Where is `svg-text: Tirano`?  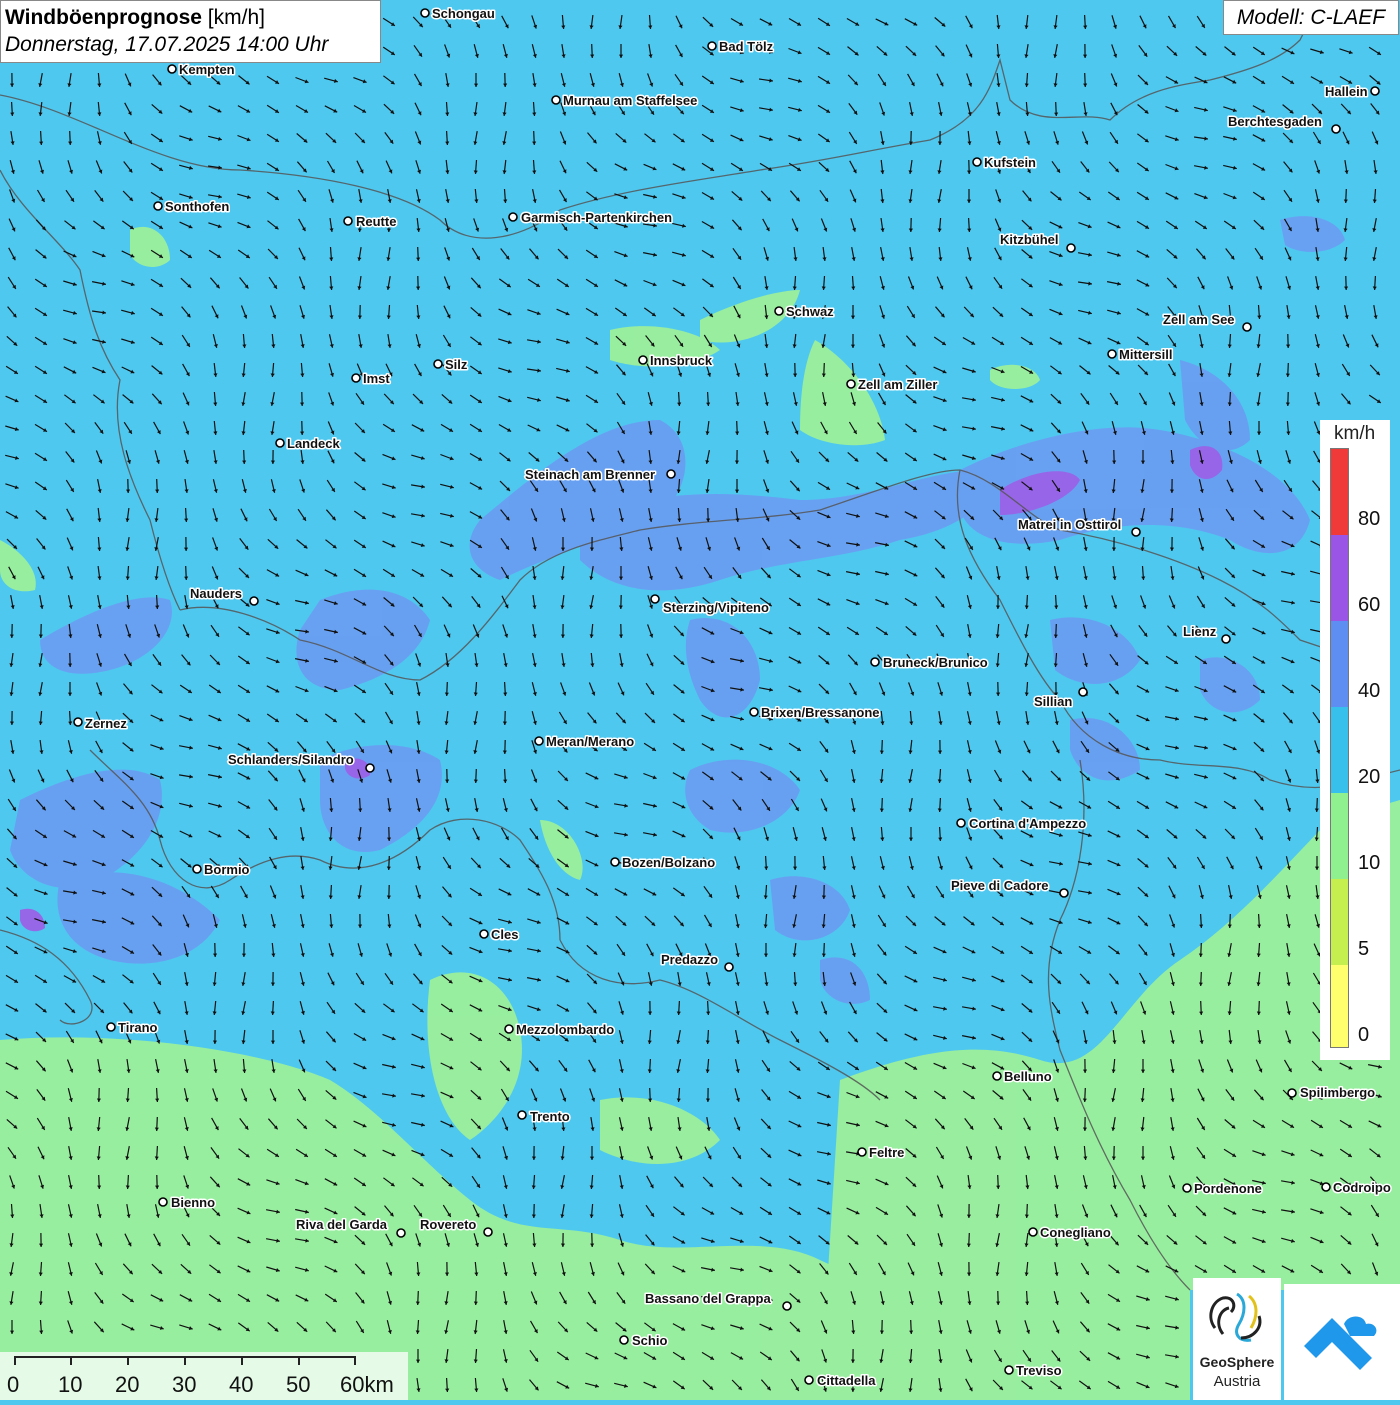 svg-text: Tirano is located at coordinates (138, 1027).